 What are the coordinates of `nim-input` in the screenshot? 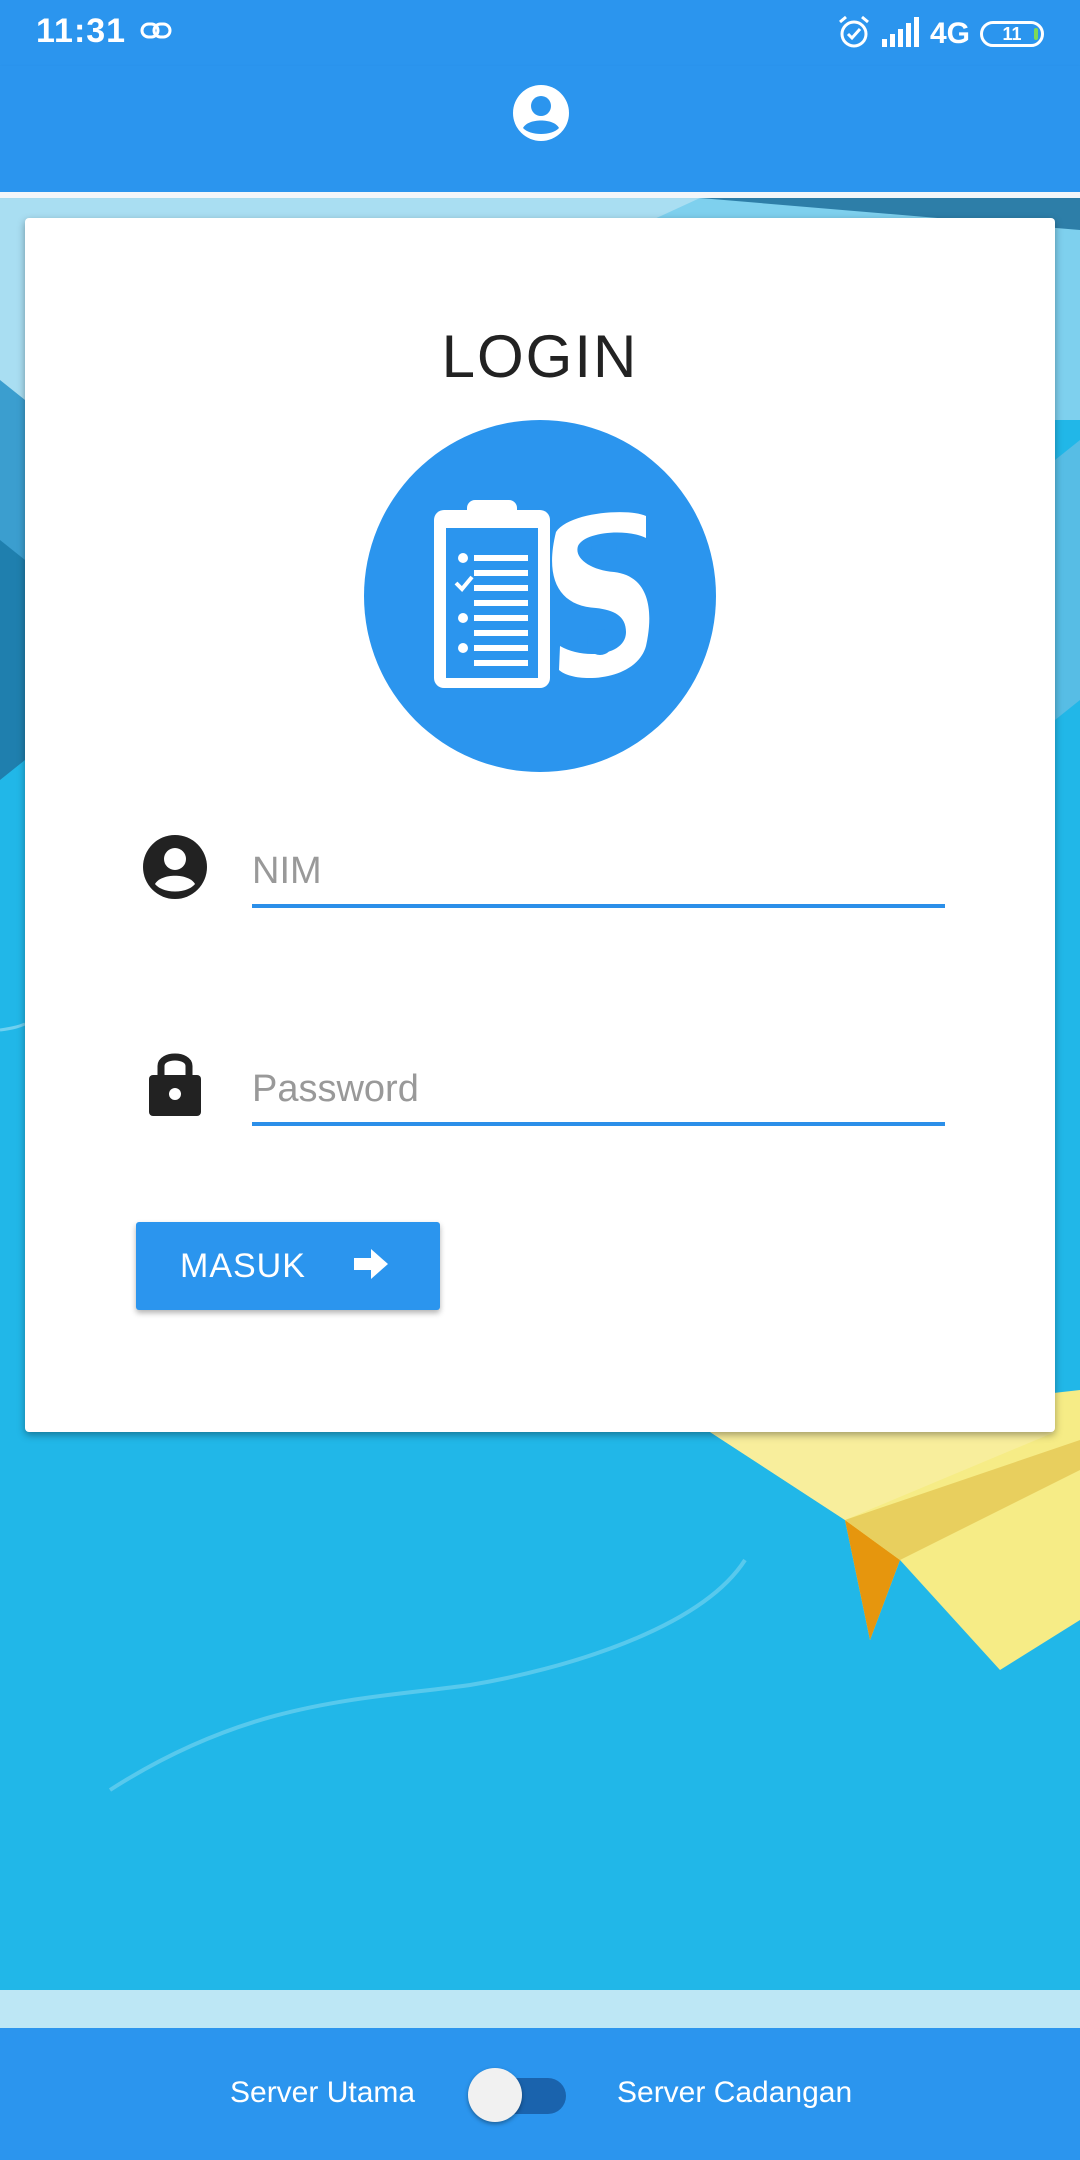 It's located at (598, 873).